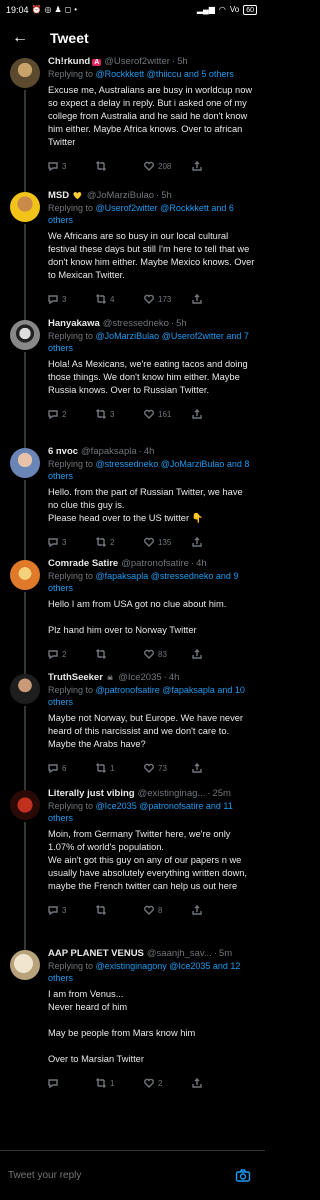 The image size is (320, 1200). Describe the element at coordinates (168, 1083) in the screenshot. I see `like-button: 2` at that location.